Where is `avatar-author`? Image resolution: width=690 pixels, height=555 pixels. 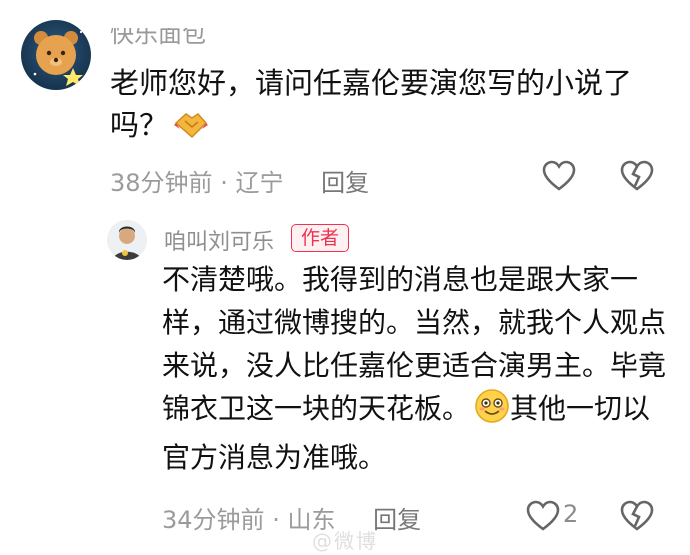 avatar-author is located at coordinates (127, 240).